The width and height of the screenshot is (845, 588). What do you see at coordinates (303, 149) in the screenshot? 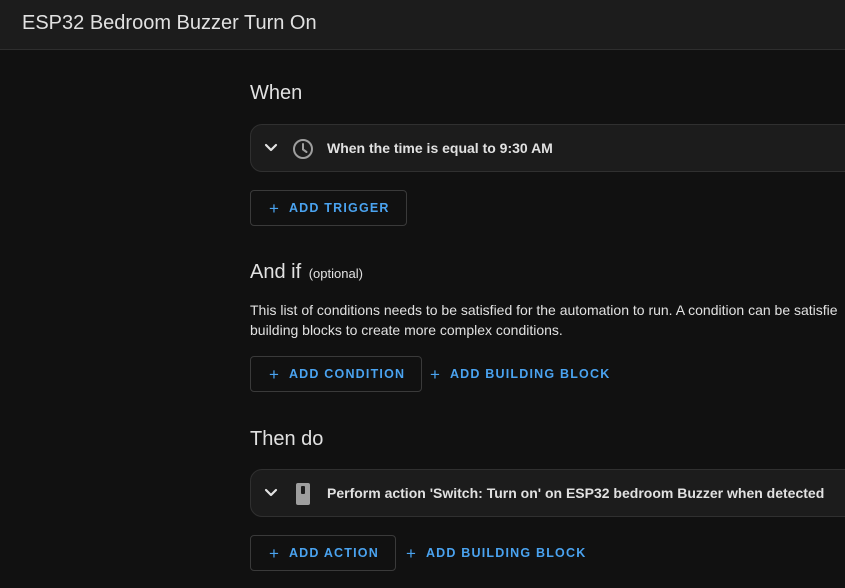
I see `clock-icon` at bounding box center [303, 149].